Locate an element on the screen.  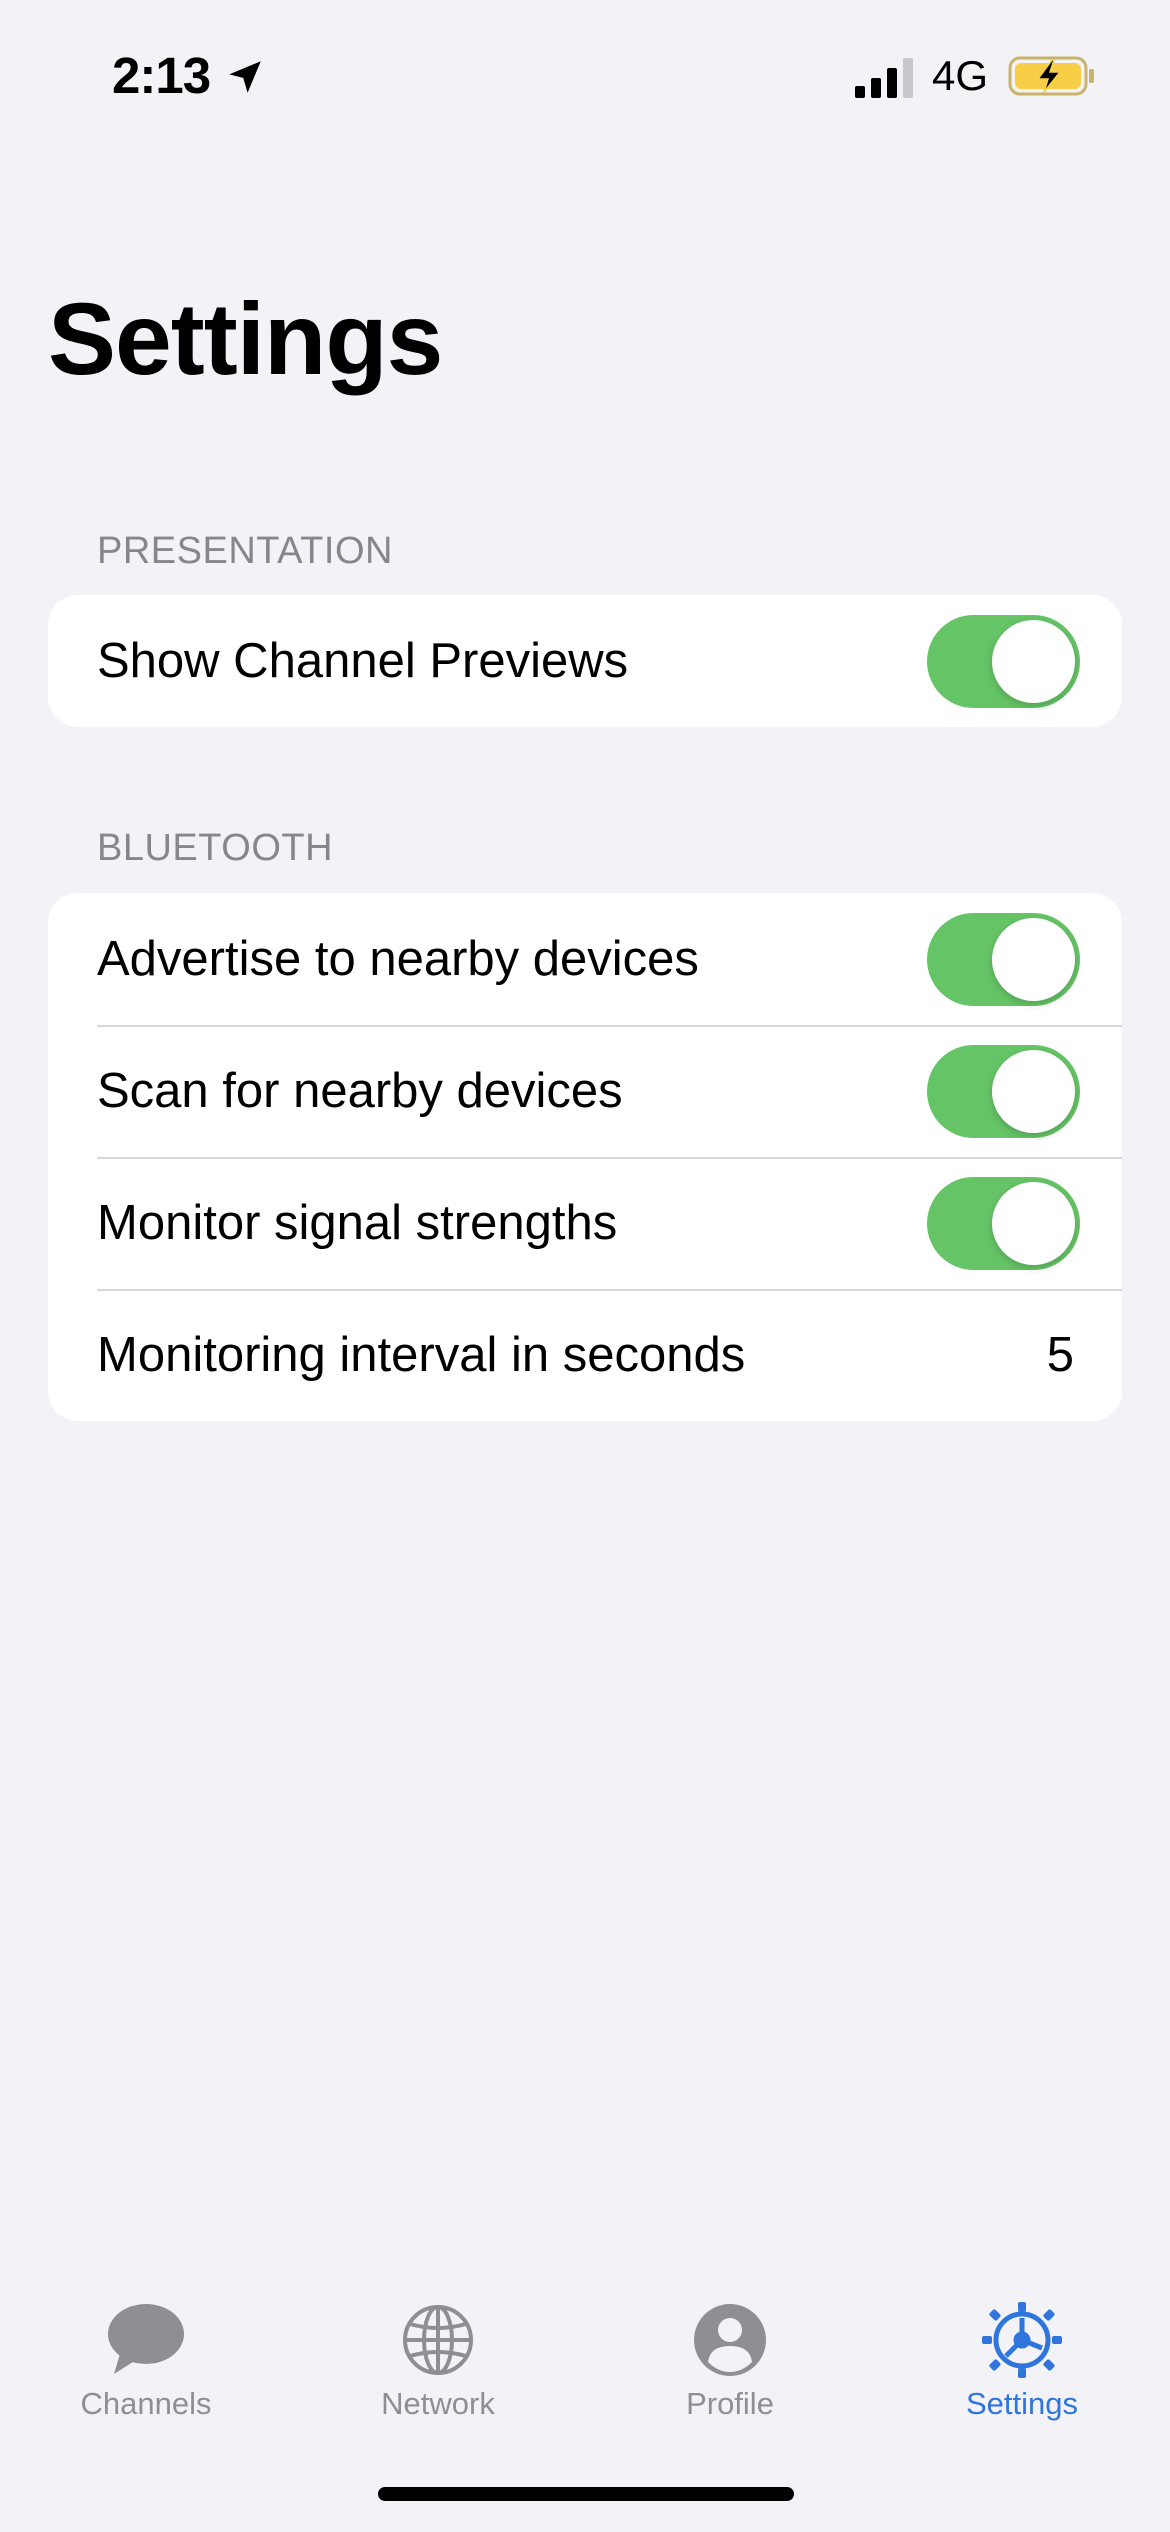
row-scan: Scan for nearby devices is located at coordinates (585, 1091).